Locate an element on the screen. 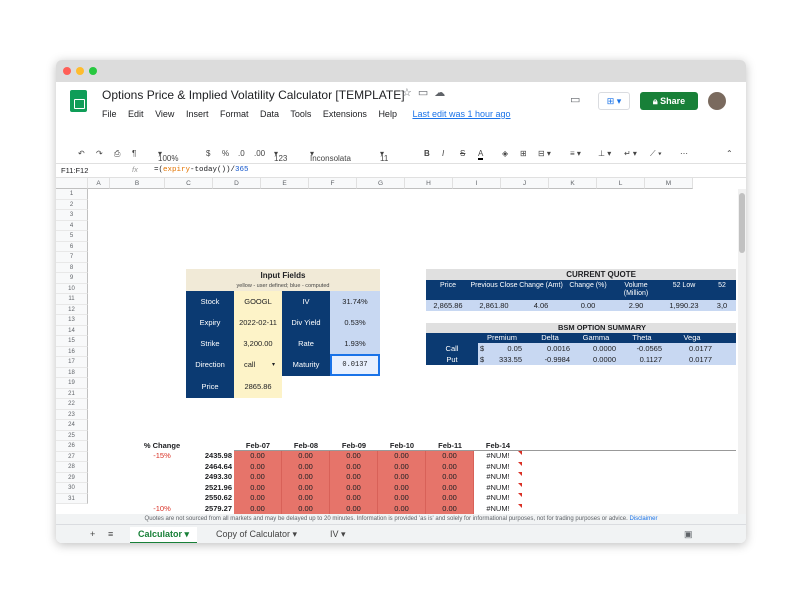 Image resolution: width=800 pixels, height=600 pixels. row-header: 27 is located at coordinates (72, 456).